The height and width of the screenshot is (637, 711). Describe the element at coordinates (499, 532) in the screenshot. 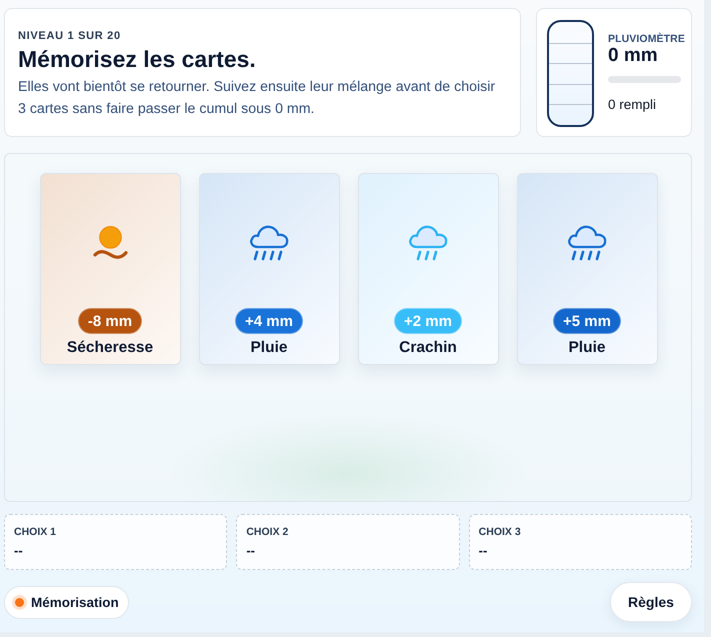

I see `choice-label: CHOIX 3` at that location.